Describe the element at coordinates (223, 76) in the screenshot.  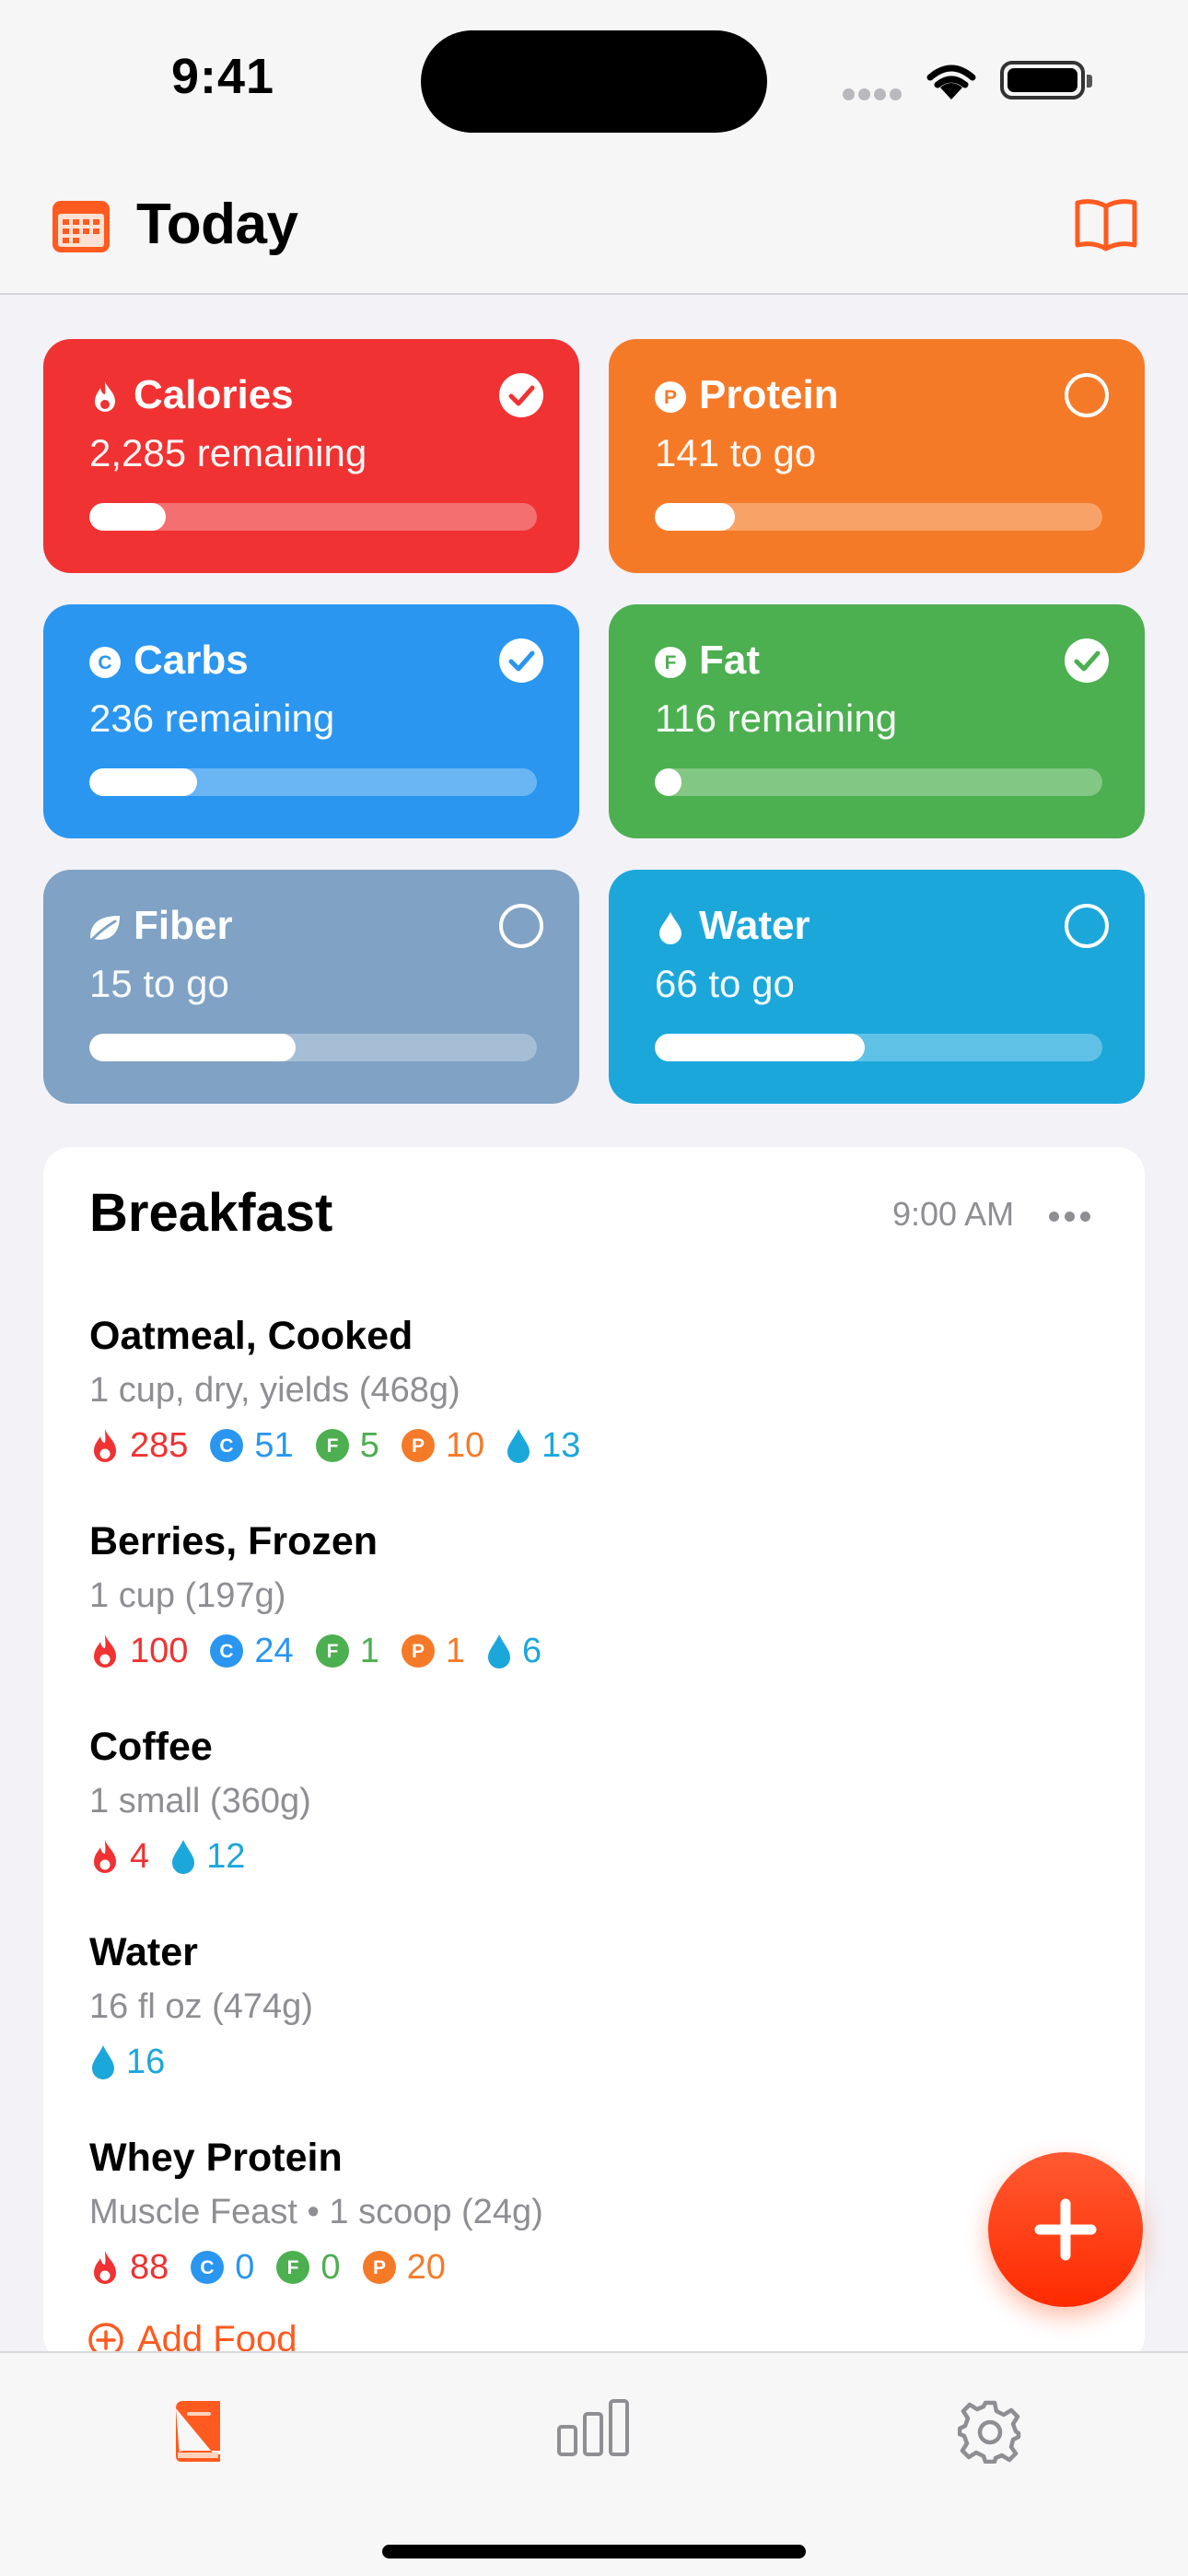
I see `status-time: 9:41` at that location.